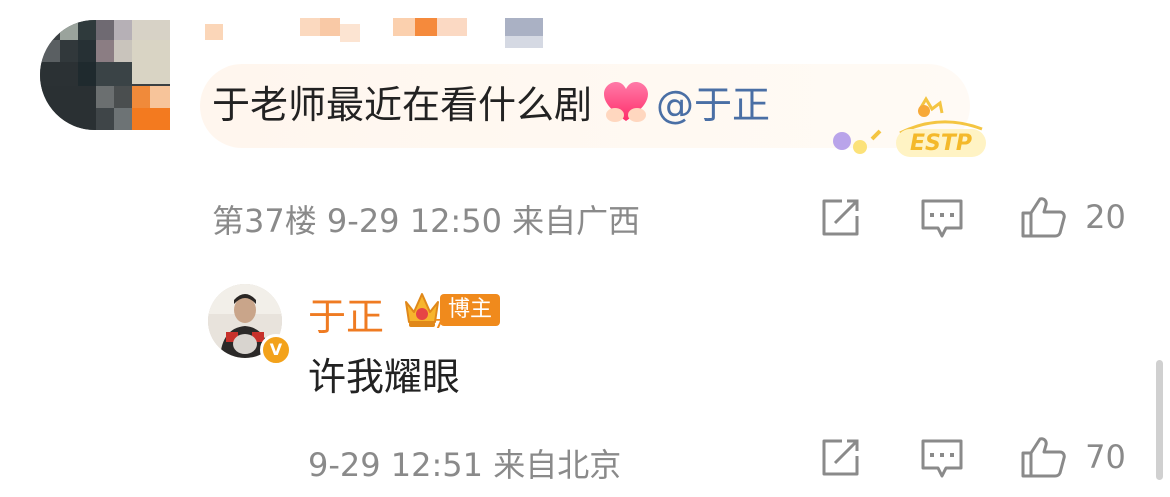 This screenshot has width=1170, height=497. Describe the element at coordinates (276, 350) in the screenshot. I see `verified-badge-icon: V` at that location.